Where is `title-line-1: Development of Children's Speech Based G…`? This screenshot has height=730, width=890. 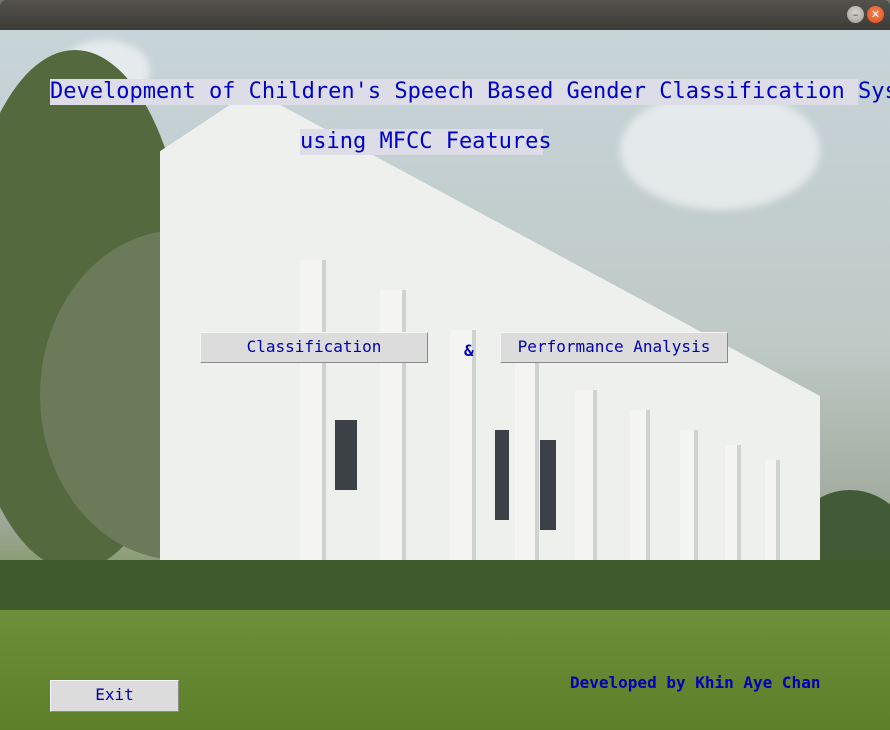
title-line-1: Development of Children's Speech Based G… is located at coordinates (470, 92).